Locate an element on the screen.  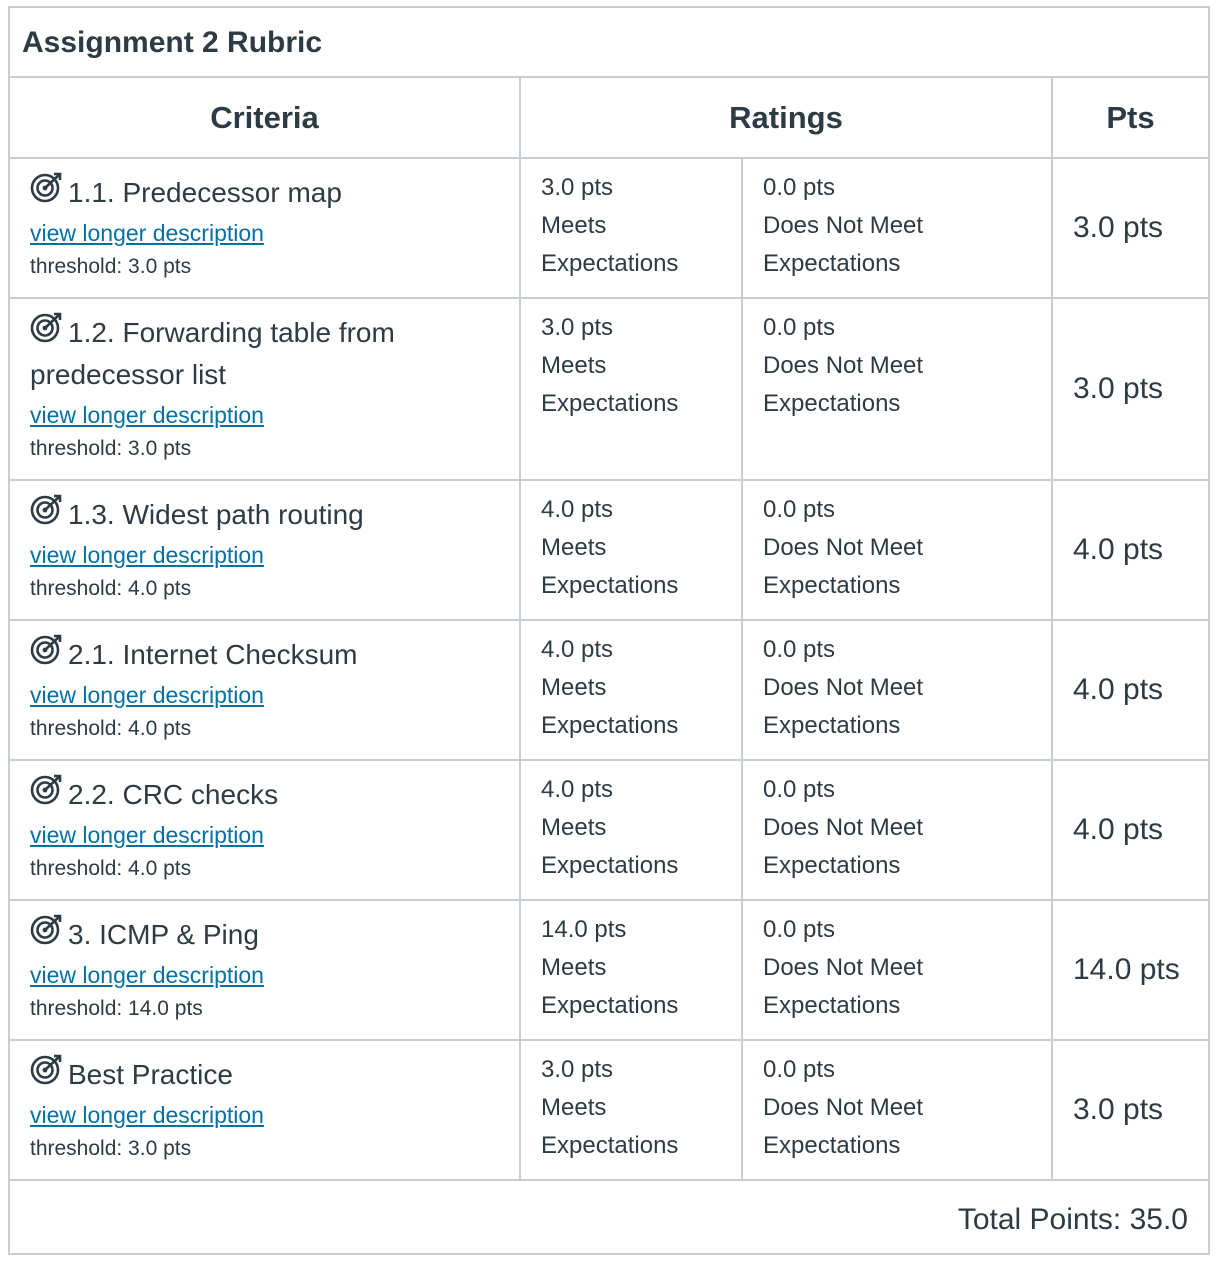
criterion-heading: 1.3. Widest path routing is located at coordinates (265, 514).